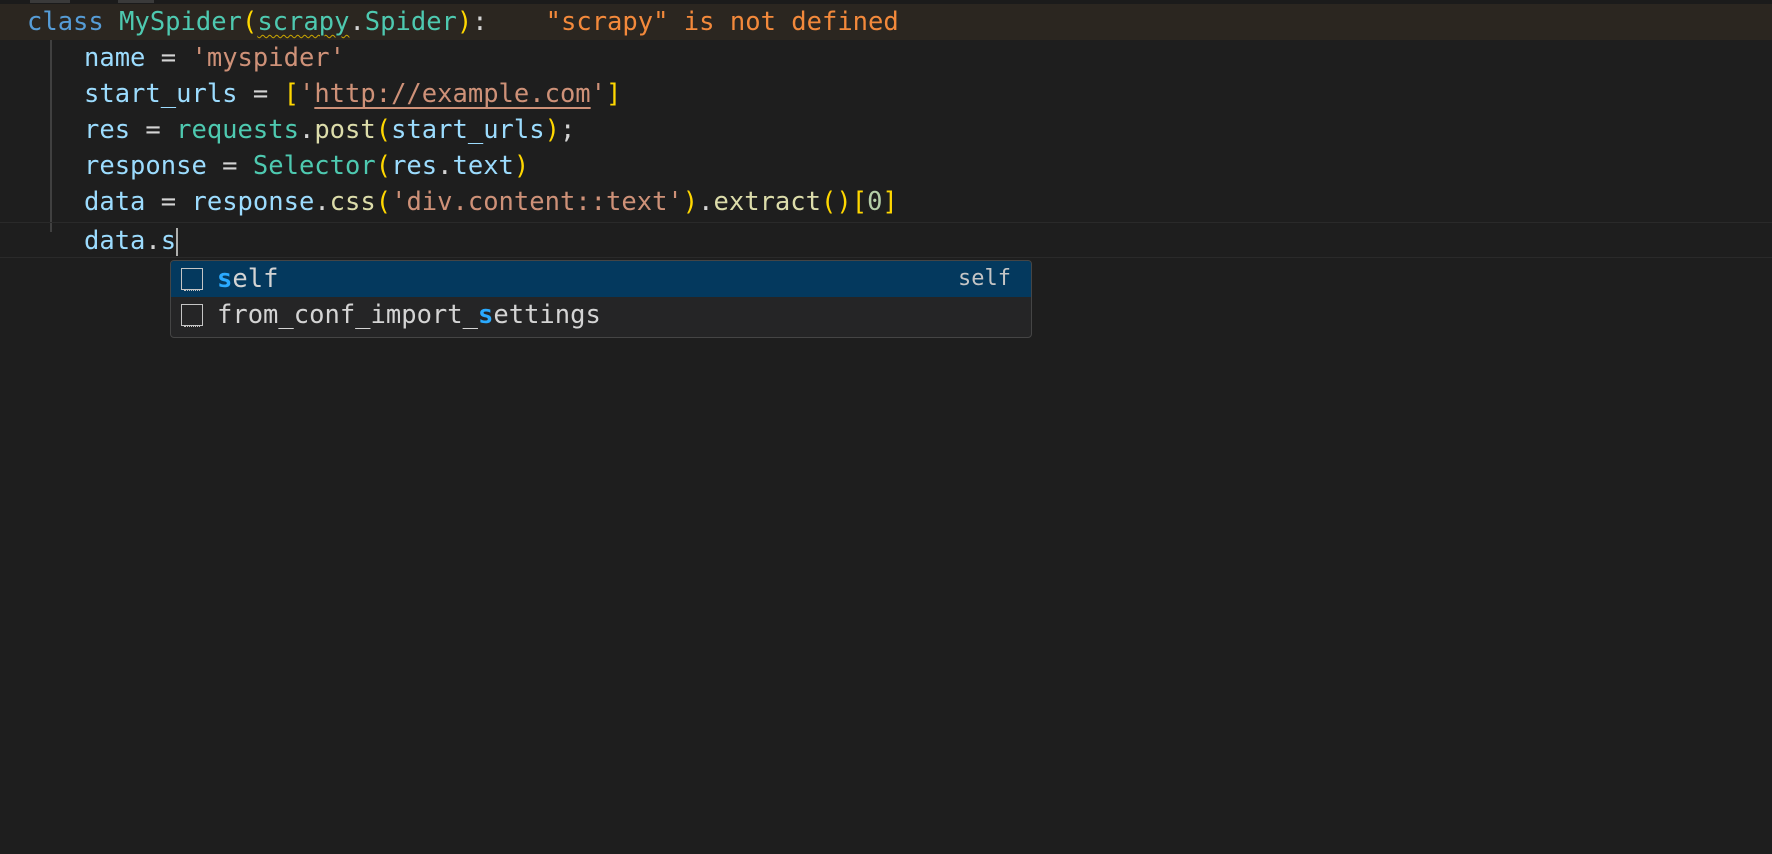  I want to click on suggestion-item-from-conf-import-settings: from_conf_import_settings, so click(601, 315).